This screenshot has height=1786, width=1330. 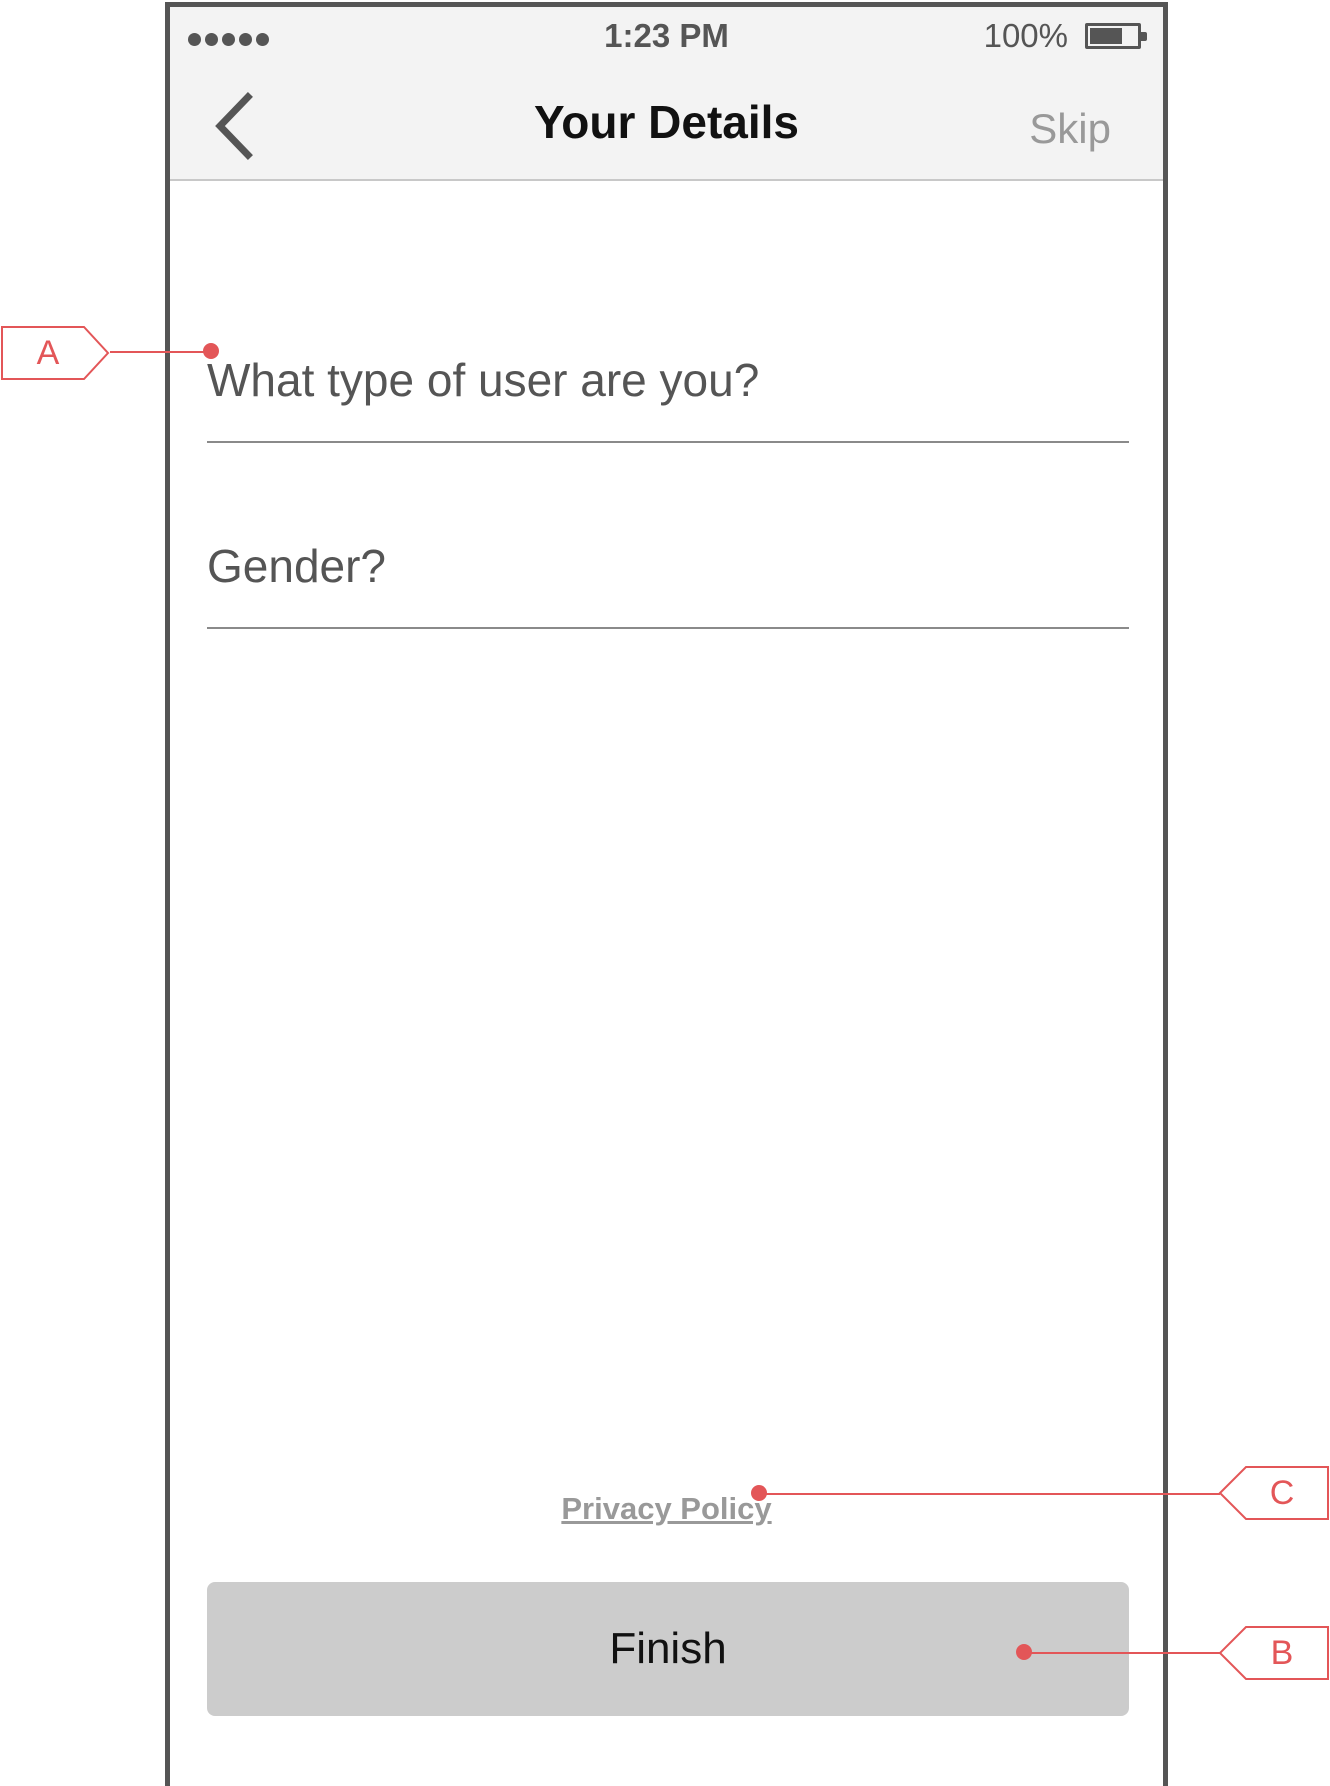 I want to click on page-title: Your Details, so click(x=666, y=122).